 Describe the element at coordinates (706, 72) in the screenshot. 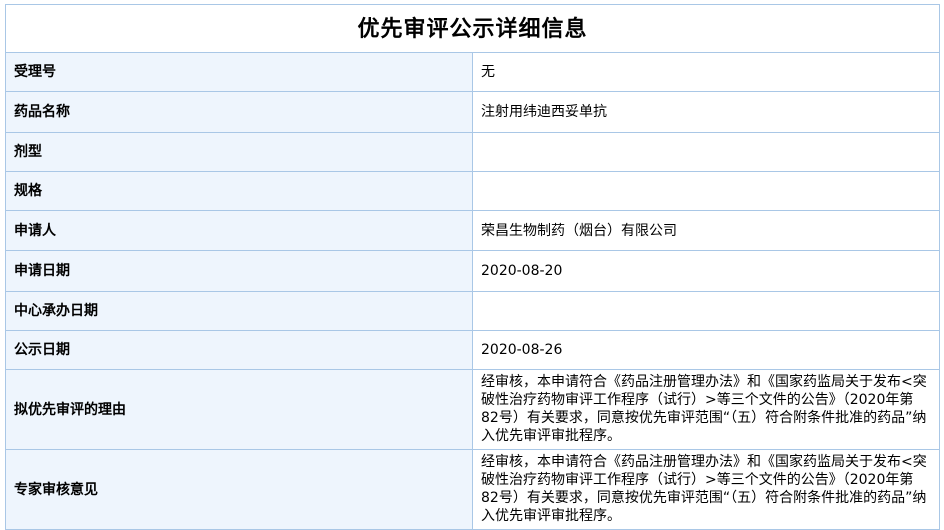

I see `value-acceptance-number: 无` at that location.